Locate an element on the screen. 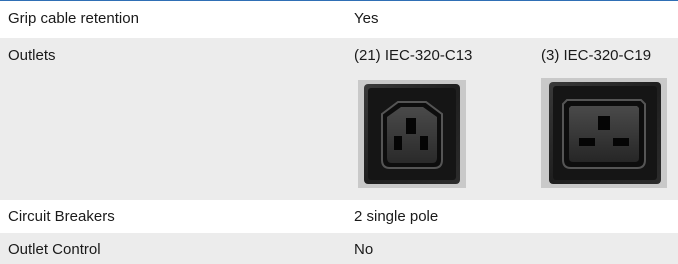  spec-row-grip-cable-retention: Grip cable retention Yes is located at coordinates (339, 19).